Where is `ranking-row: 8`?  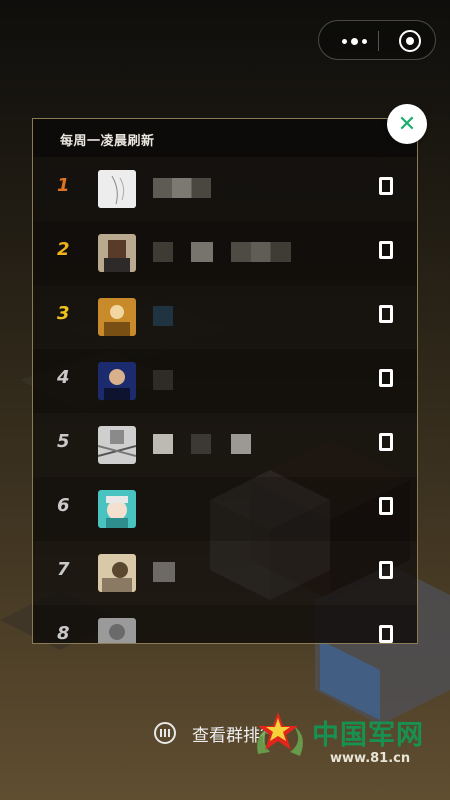 ranking-row: 8 is located at coordinates (225, 624).